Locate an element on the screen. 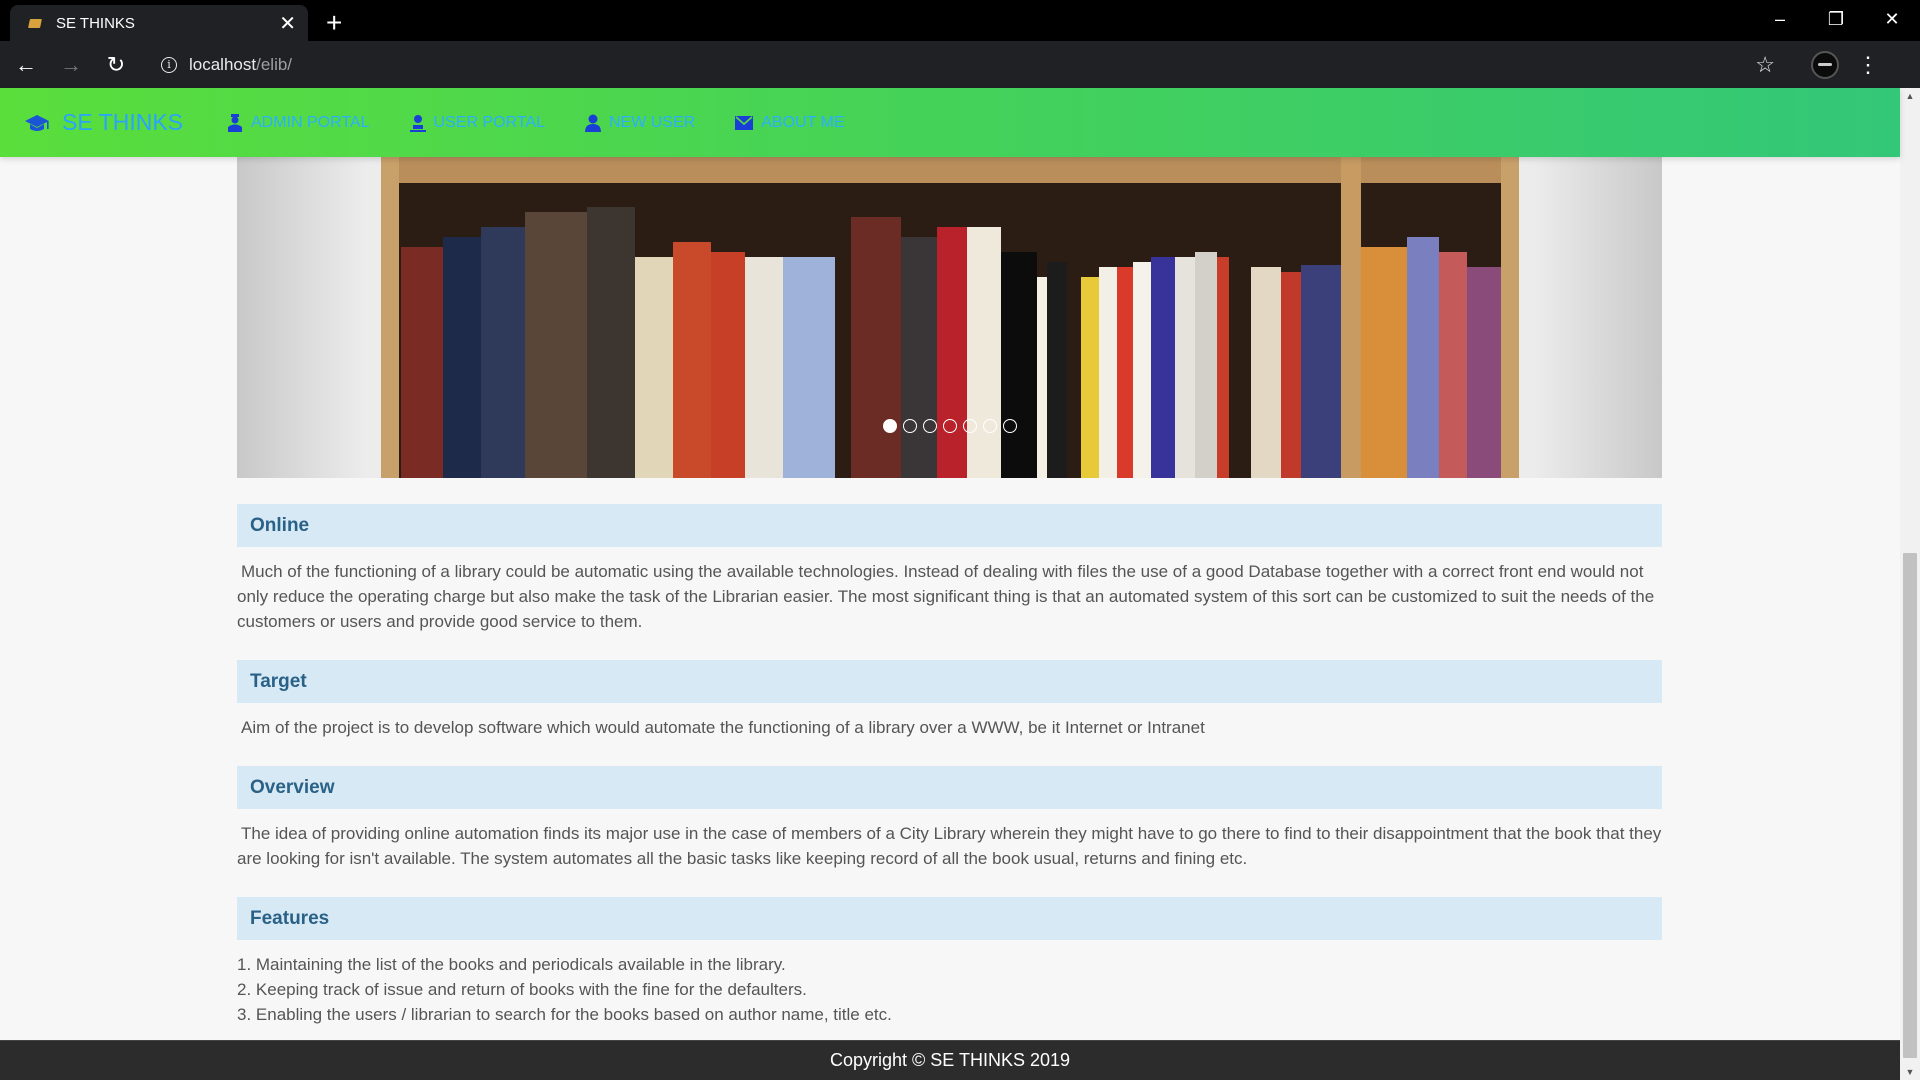 The image size is (1920, 1080). window-controls: – ❐ ✕ is located at coordinates (1836, 19).